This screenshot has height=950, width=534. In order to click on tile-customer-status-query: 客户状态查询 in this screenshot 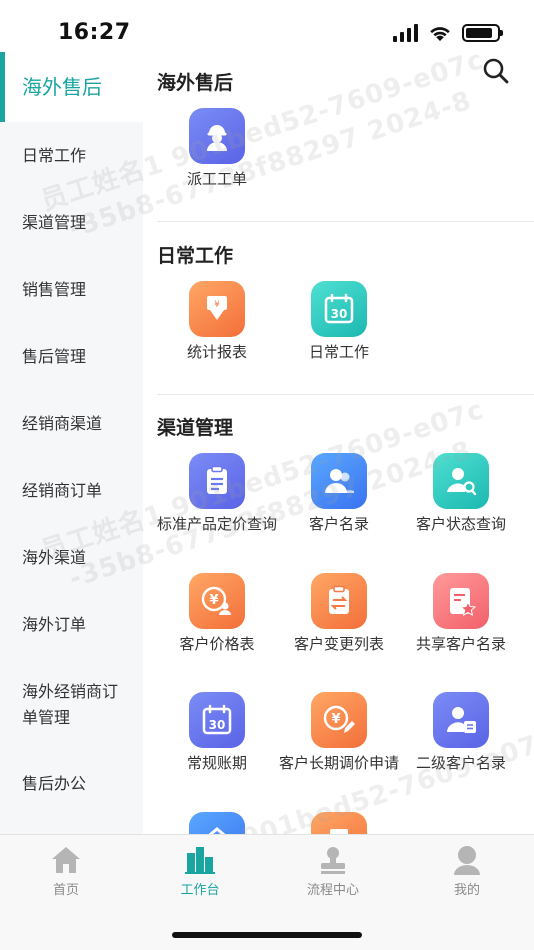, I will do `click(461, 493)`.